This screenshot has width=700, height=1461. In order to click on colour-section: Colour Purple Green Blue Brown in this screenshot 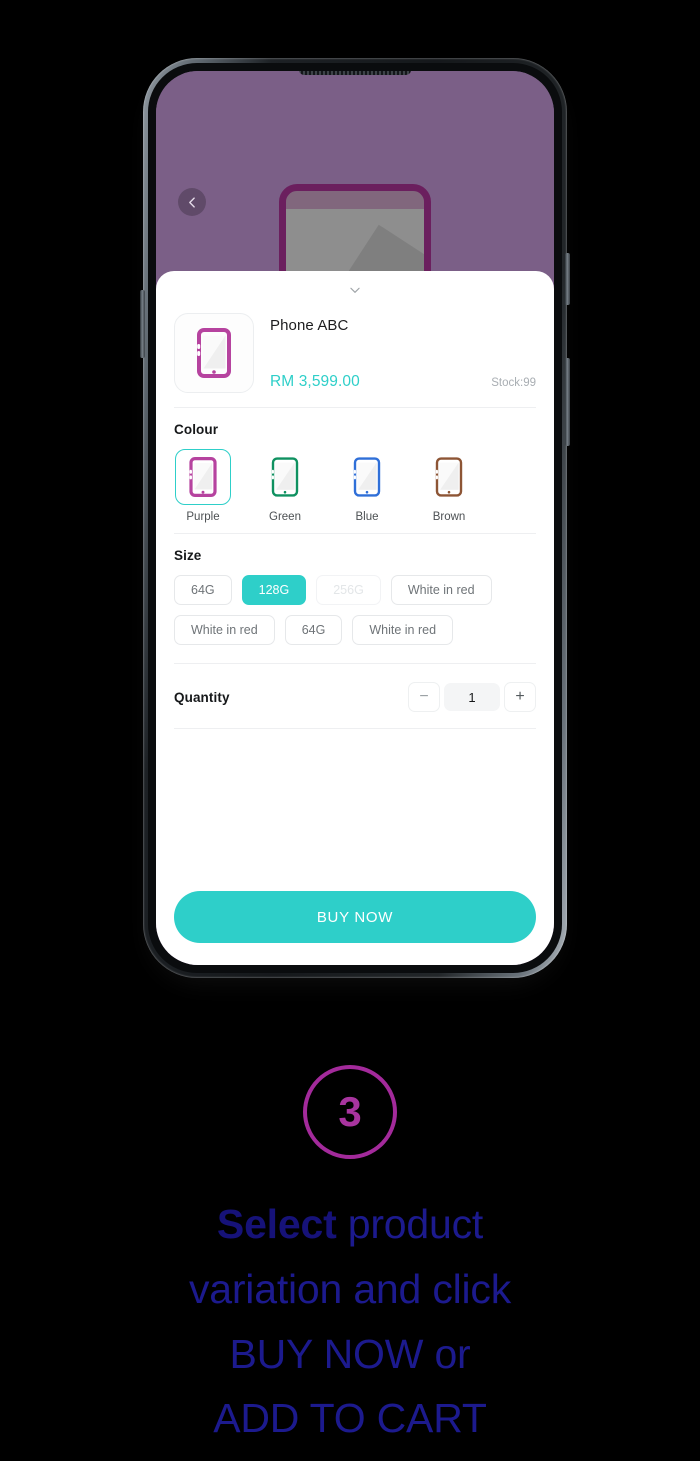, I will do `click(355, 470)`.